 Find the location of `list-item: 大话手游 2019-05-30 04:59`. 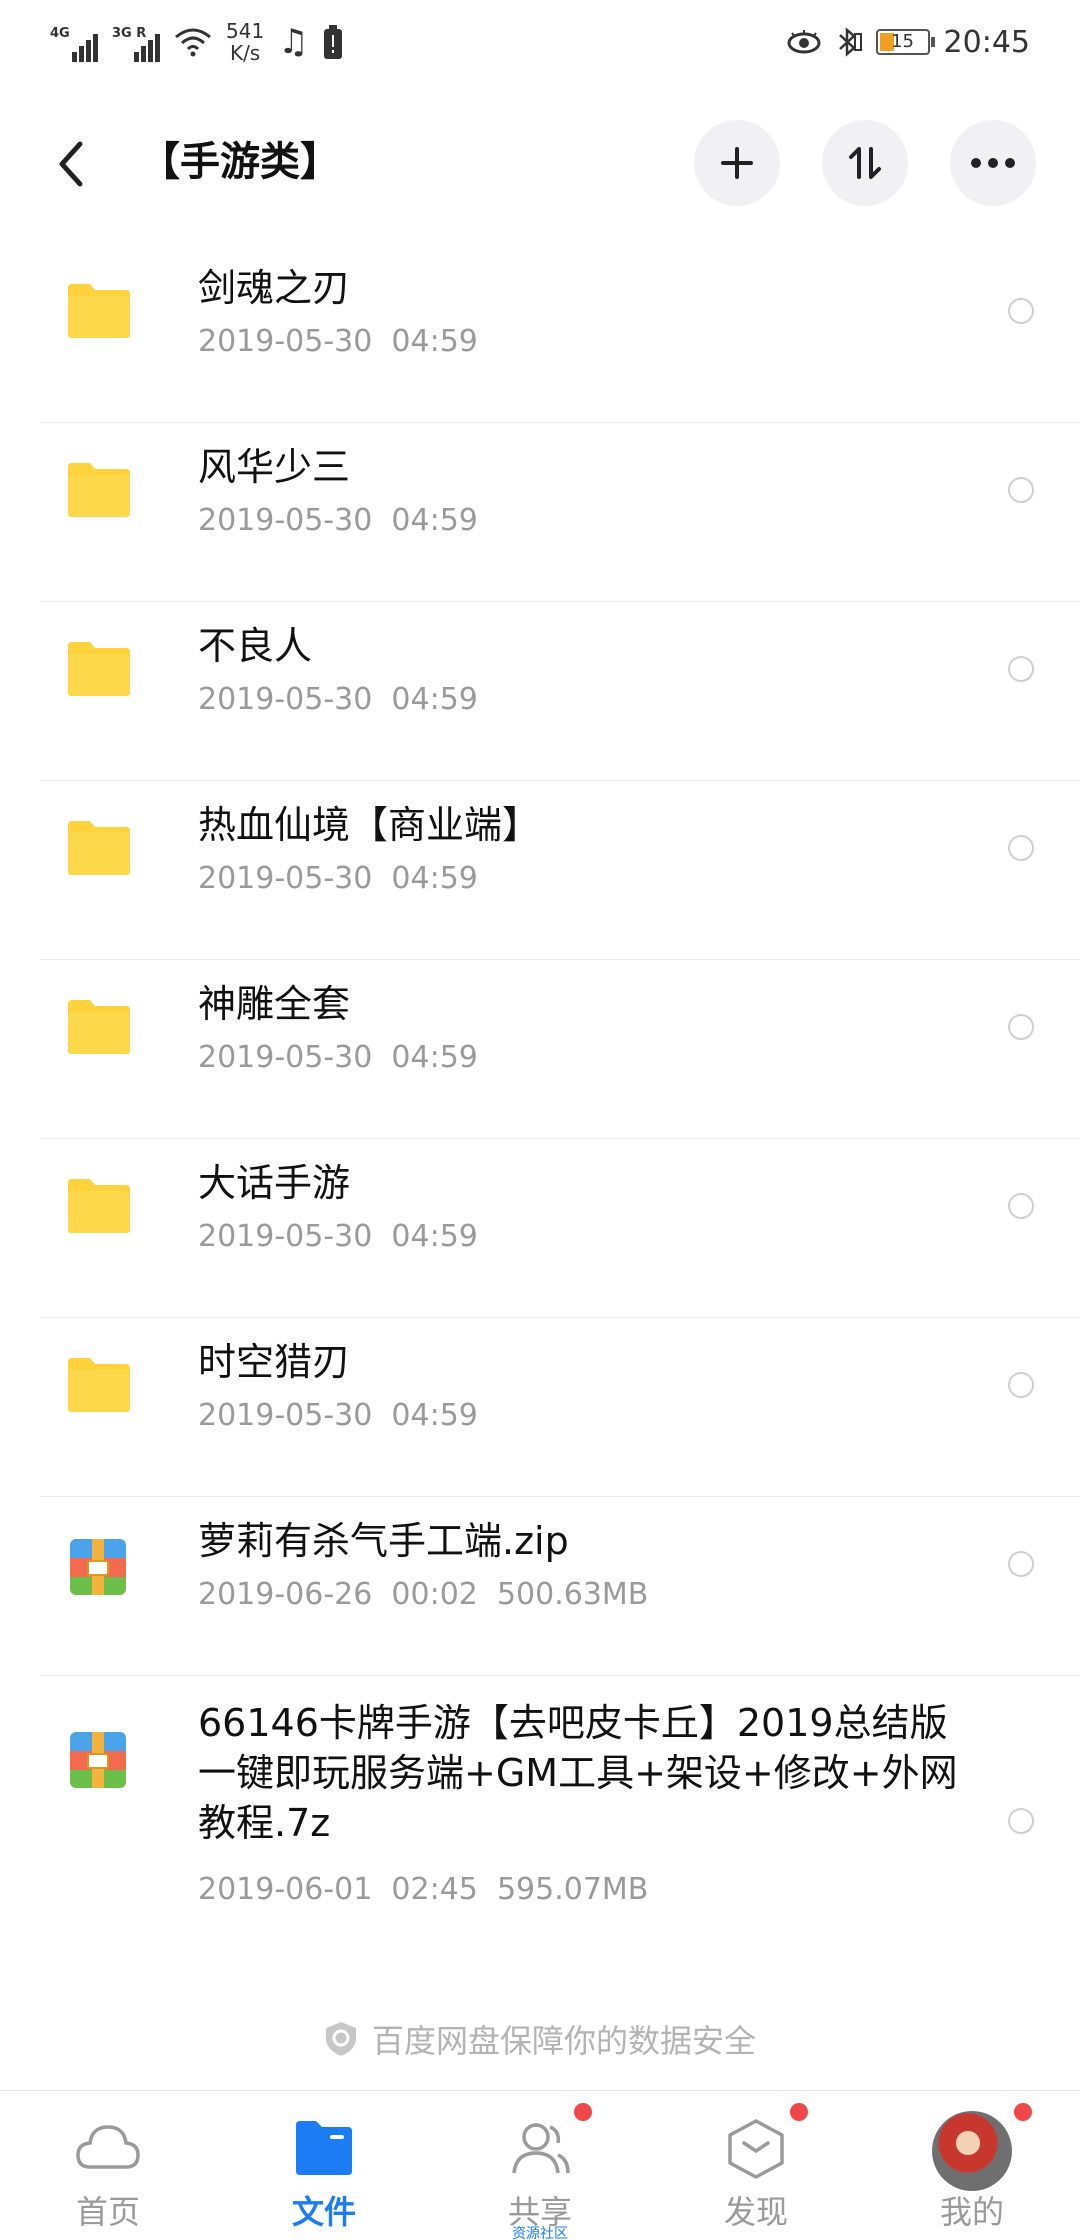

list-item: 大话手游 2019-05-30 04:59 is located at coordinates (540, 1228).